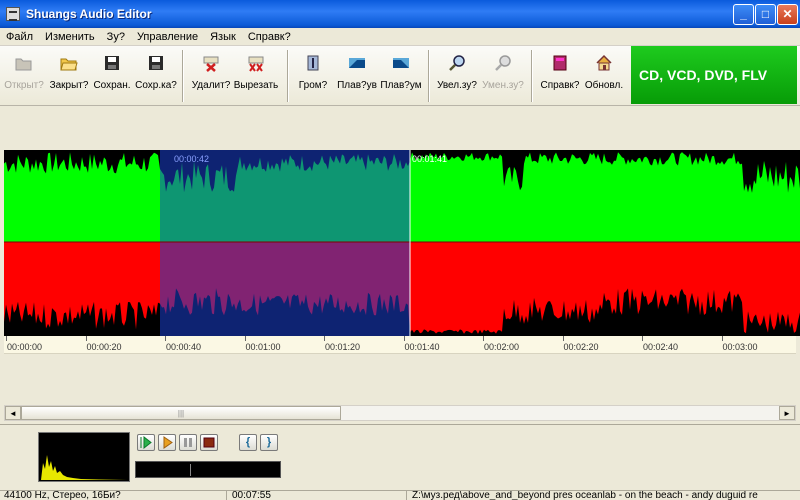 This screenshot has height=500, width=800. I want to click on play-button, so click(146, 442).